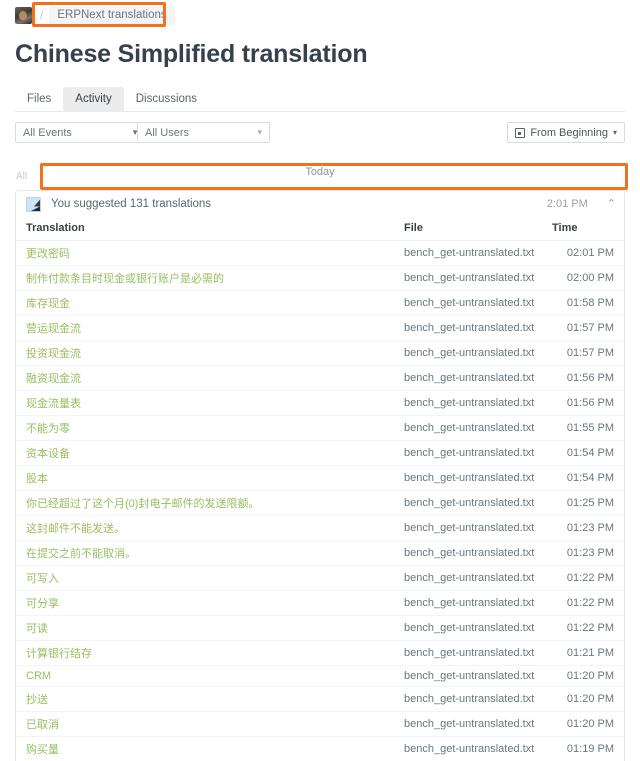 The width and height of the screenshot is (640, 761). Describe the element at coordinates (203, 132) in the screenshot. I see `users-filter-select: All Users ▾` at that location.